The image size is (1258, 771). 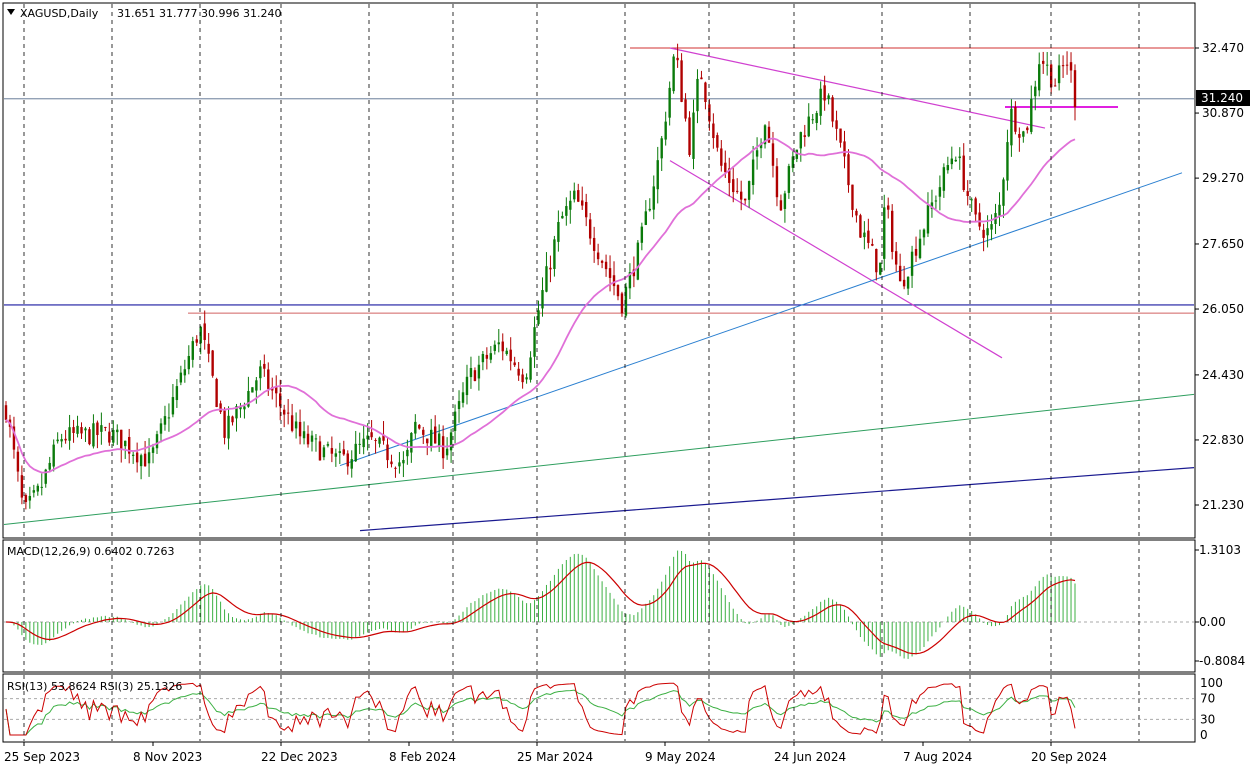 I want to click on price-tick-label: 26.050, so click(x=1223, y=309).